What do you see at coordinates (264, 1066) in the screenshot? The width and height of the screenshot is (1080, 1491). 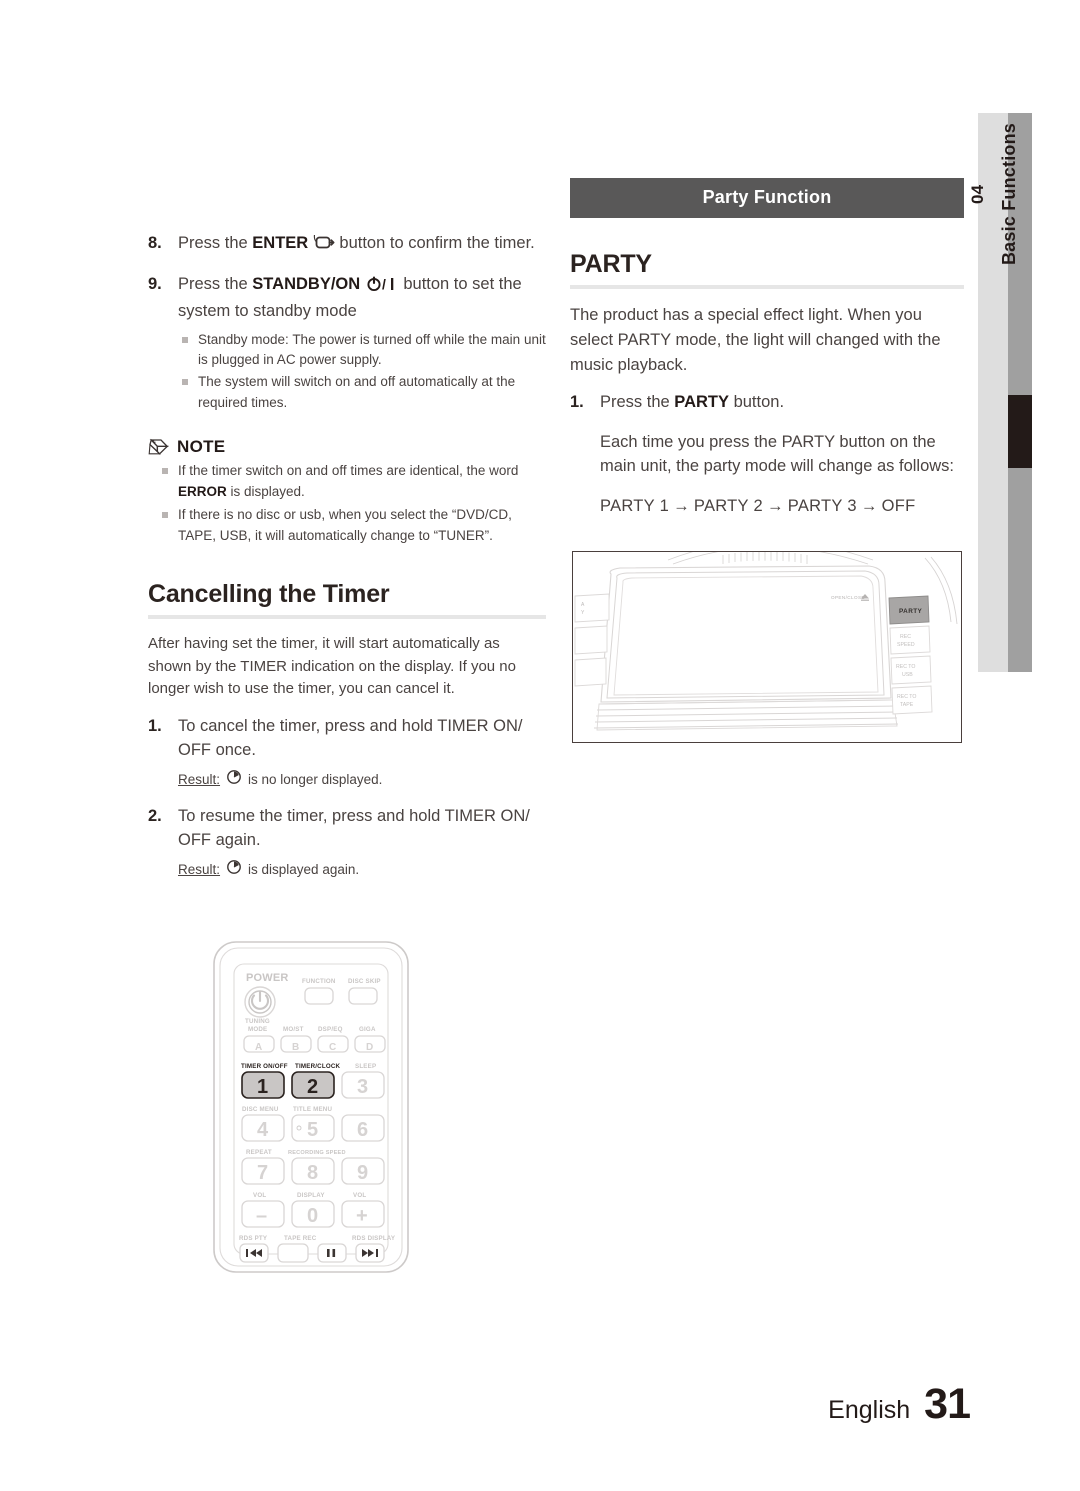 I see `svg-text: TIMER ON/OFF` at bounding box center [264, 1066].